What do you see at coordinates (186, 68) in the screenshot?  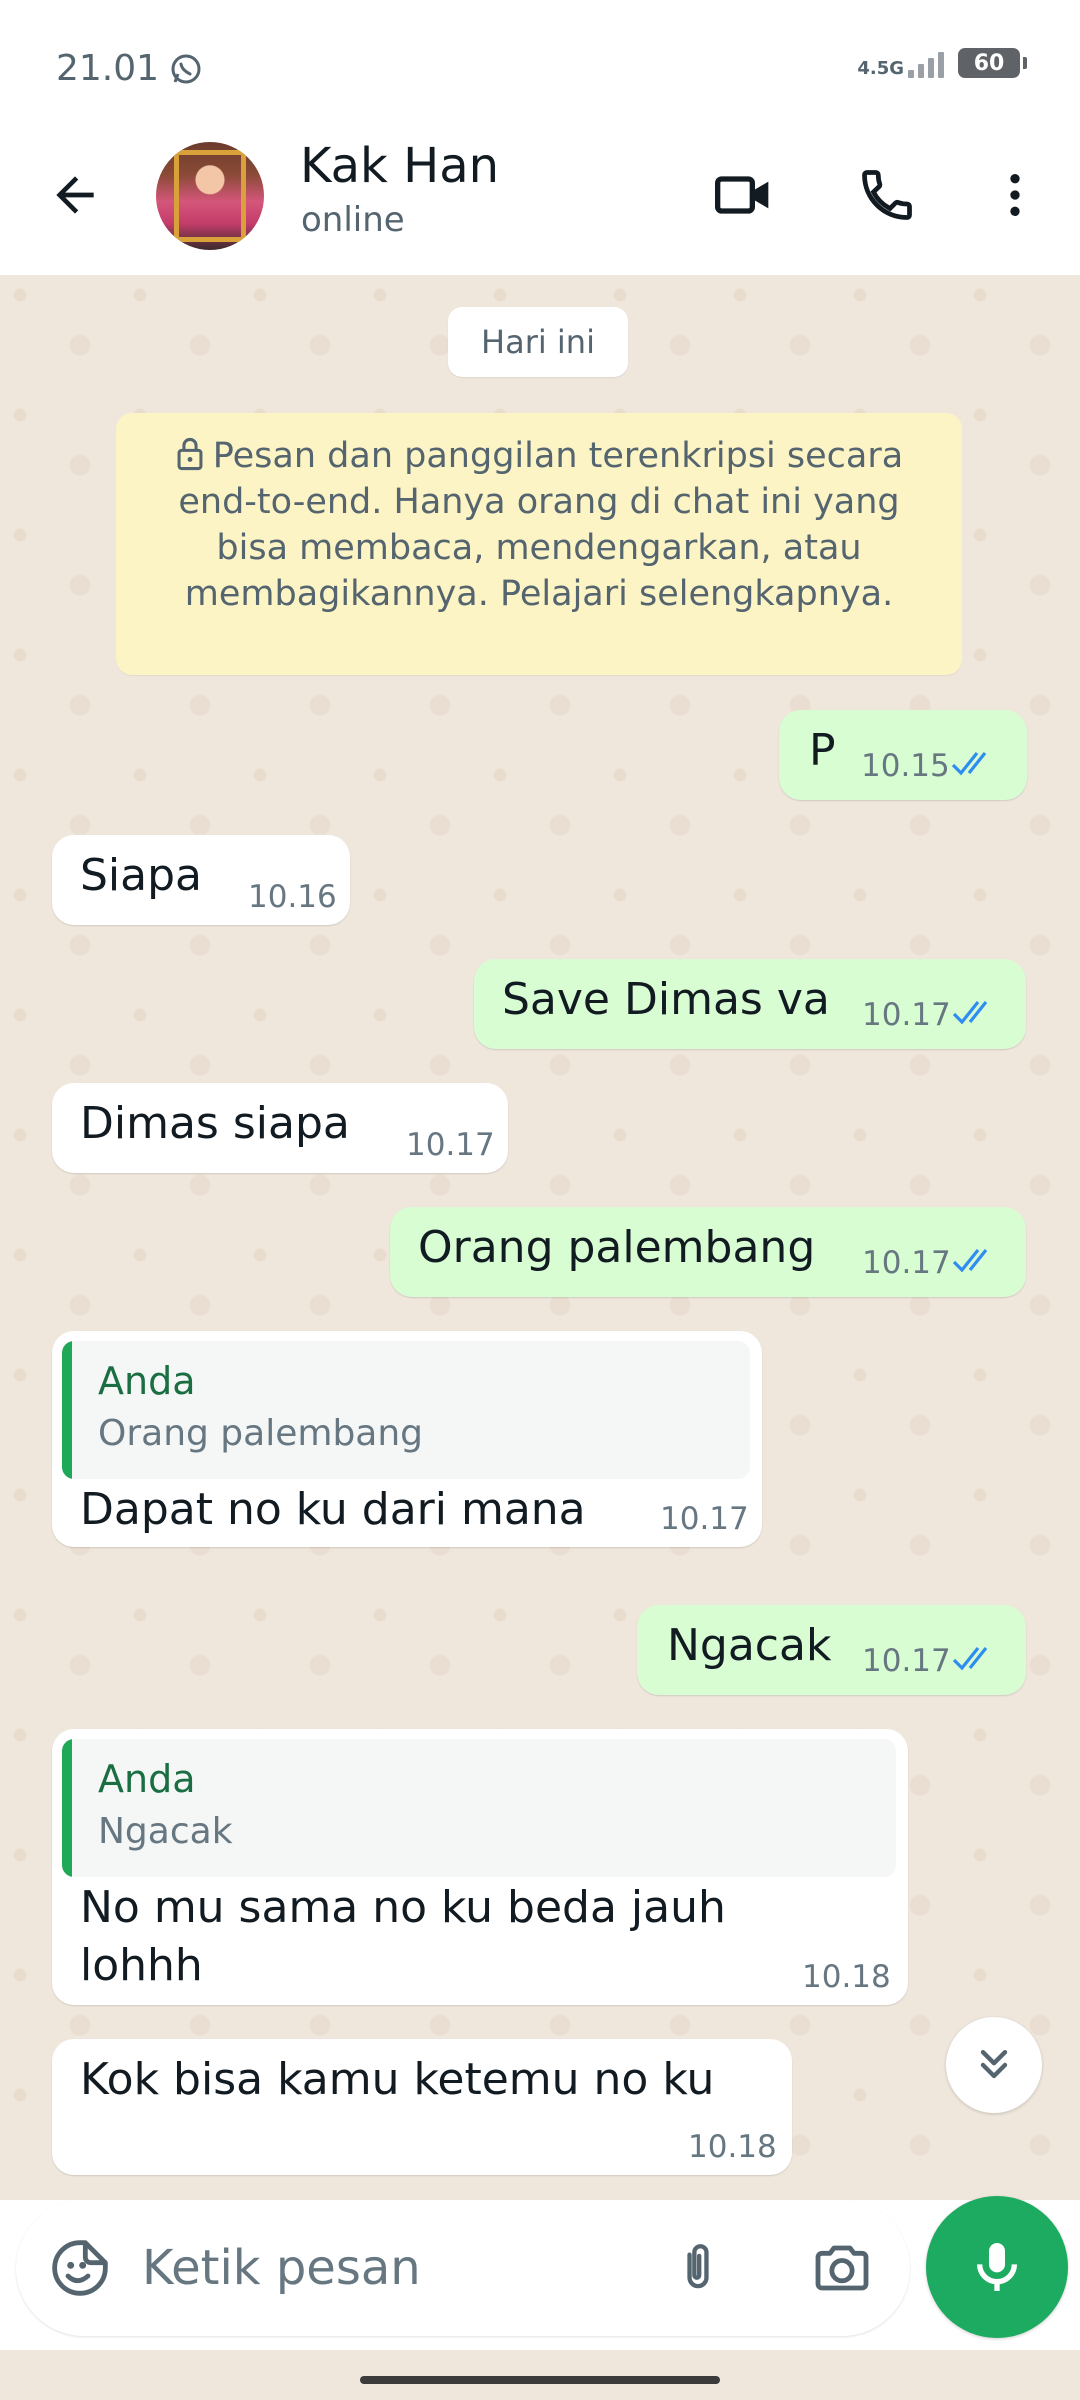 I see `whatsapp-notification-icon` at bounding box center [186, 68].